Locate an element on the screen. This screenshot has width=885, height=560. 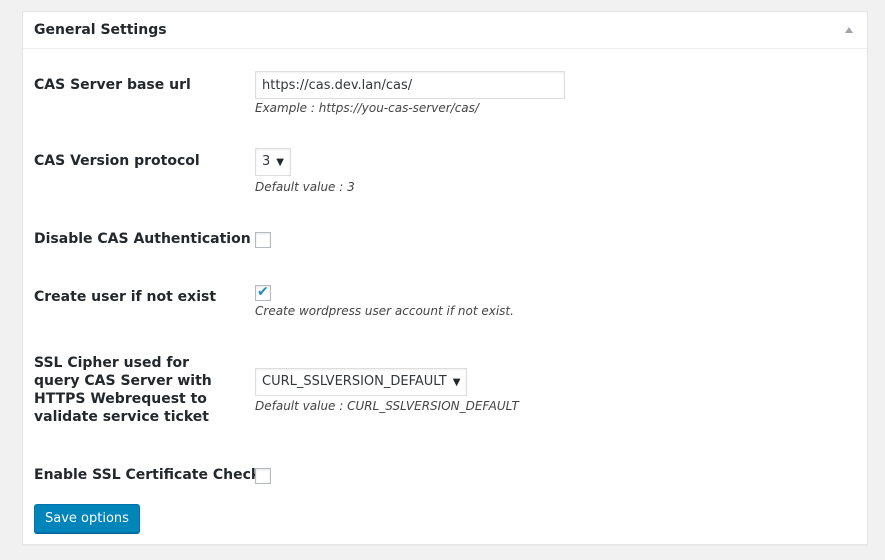
create-user-checkbox: ✔ is located at coordinates (263, 292).